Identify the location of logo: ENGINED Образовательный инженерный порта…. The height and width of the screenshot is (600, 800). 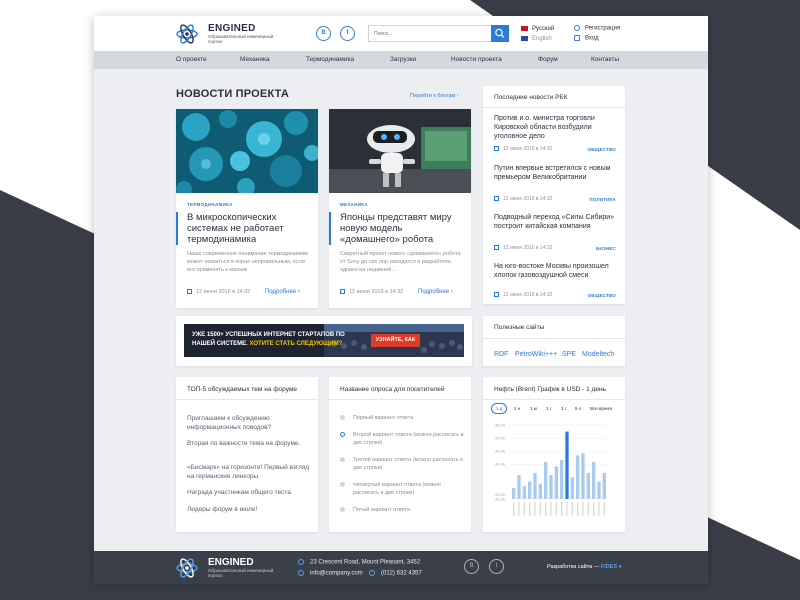
(231, 34).